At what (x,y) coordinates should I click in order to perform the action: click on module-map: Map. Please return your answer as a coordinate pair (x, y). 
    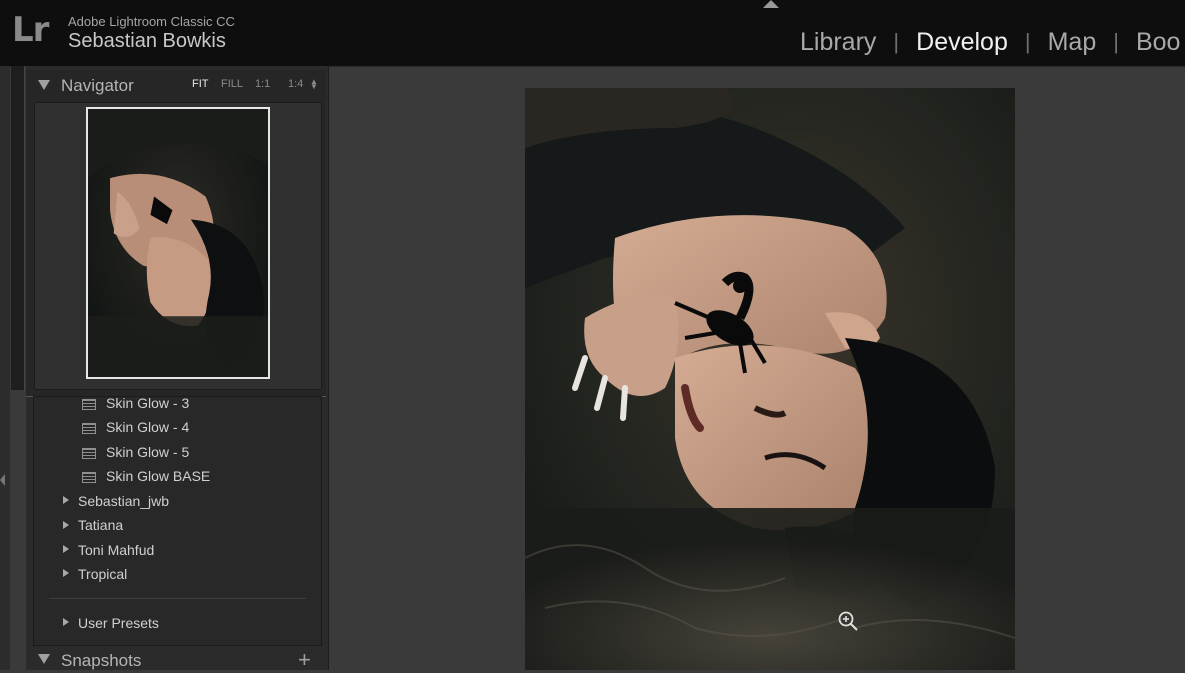
    Looking at the image, I should click on (1072, 42).